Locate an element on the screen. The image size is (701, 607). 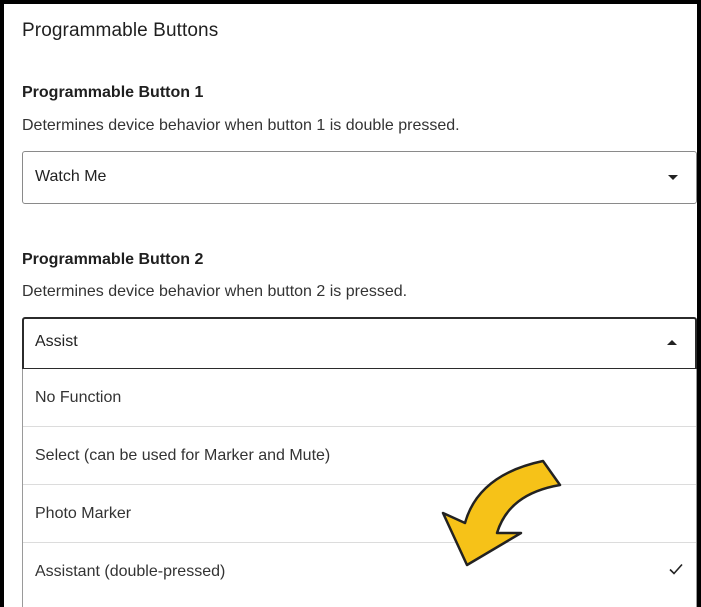
button1-select: Watch Me is located at coordinates (359, 177).